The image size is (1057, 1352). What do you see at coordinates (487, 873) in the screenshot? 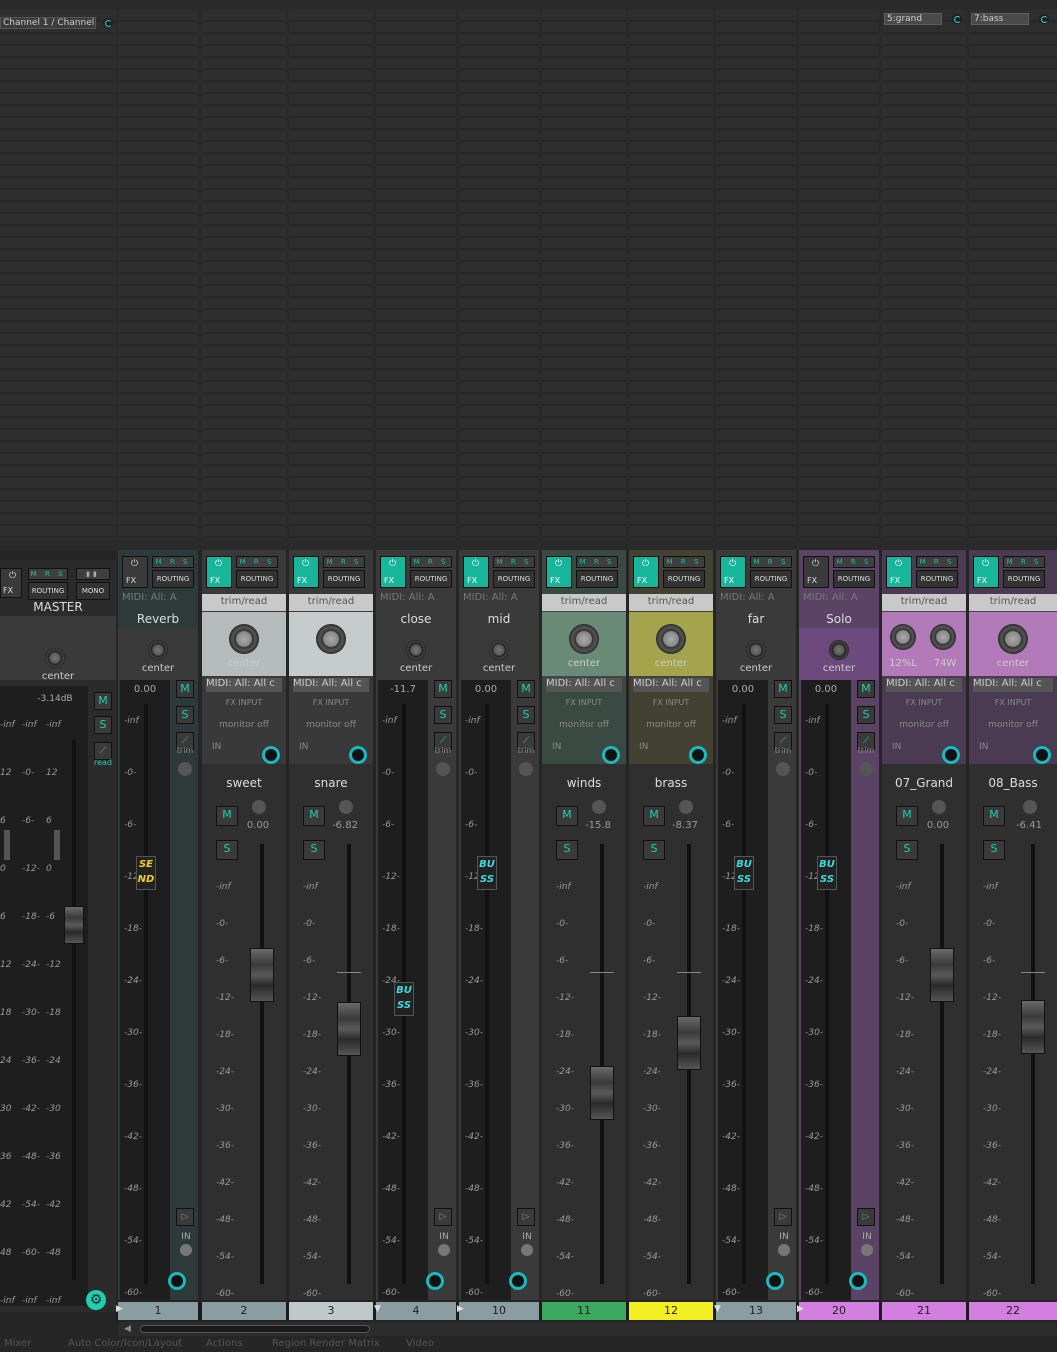
I see `bus-fader: BU SS` at bounding box center [487, 873].